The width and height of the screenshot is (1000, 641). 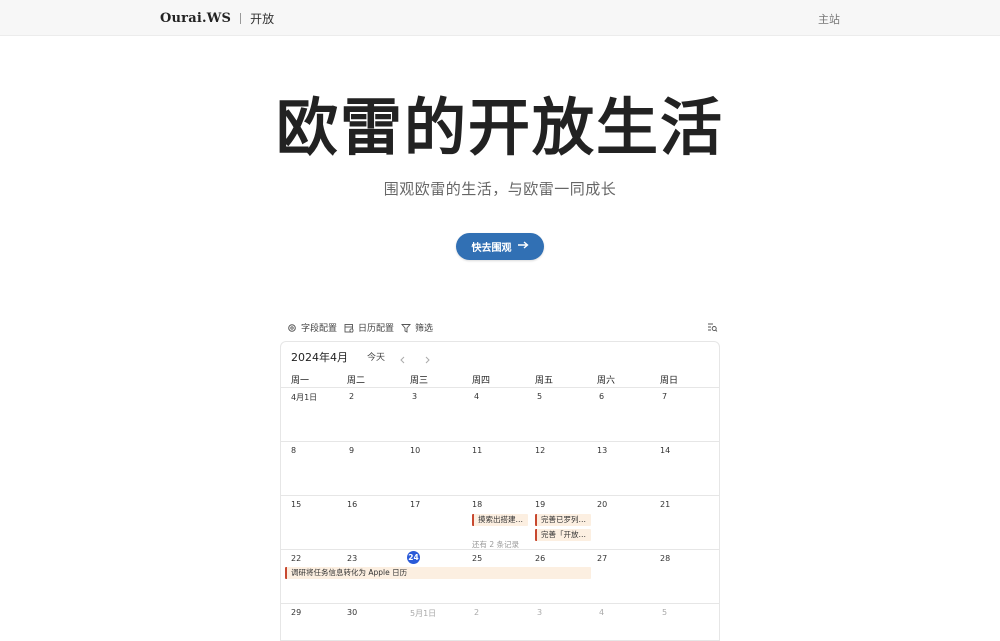 What do you see at coordinates (352, 504) in the screenshot?
I see `day-cell: 16` at bounding box center [352, 504].